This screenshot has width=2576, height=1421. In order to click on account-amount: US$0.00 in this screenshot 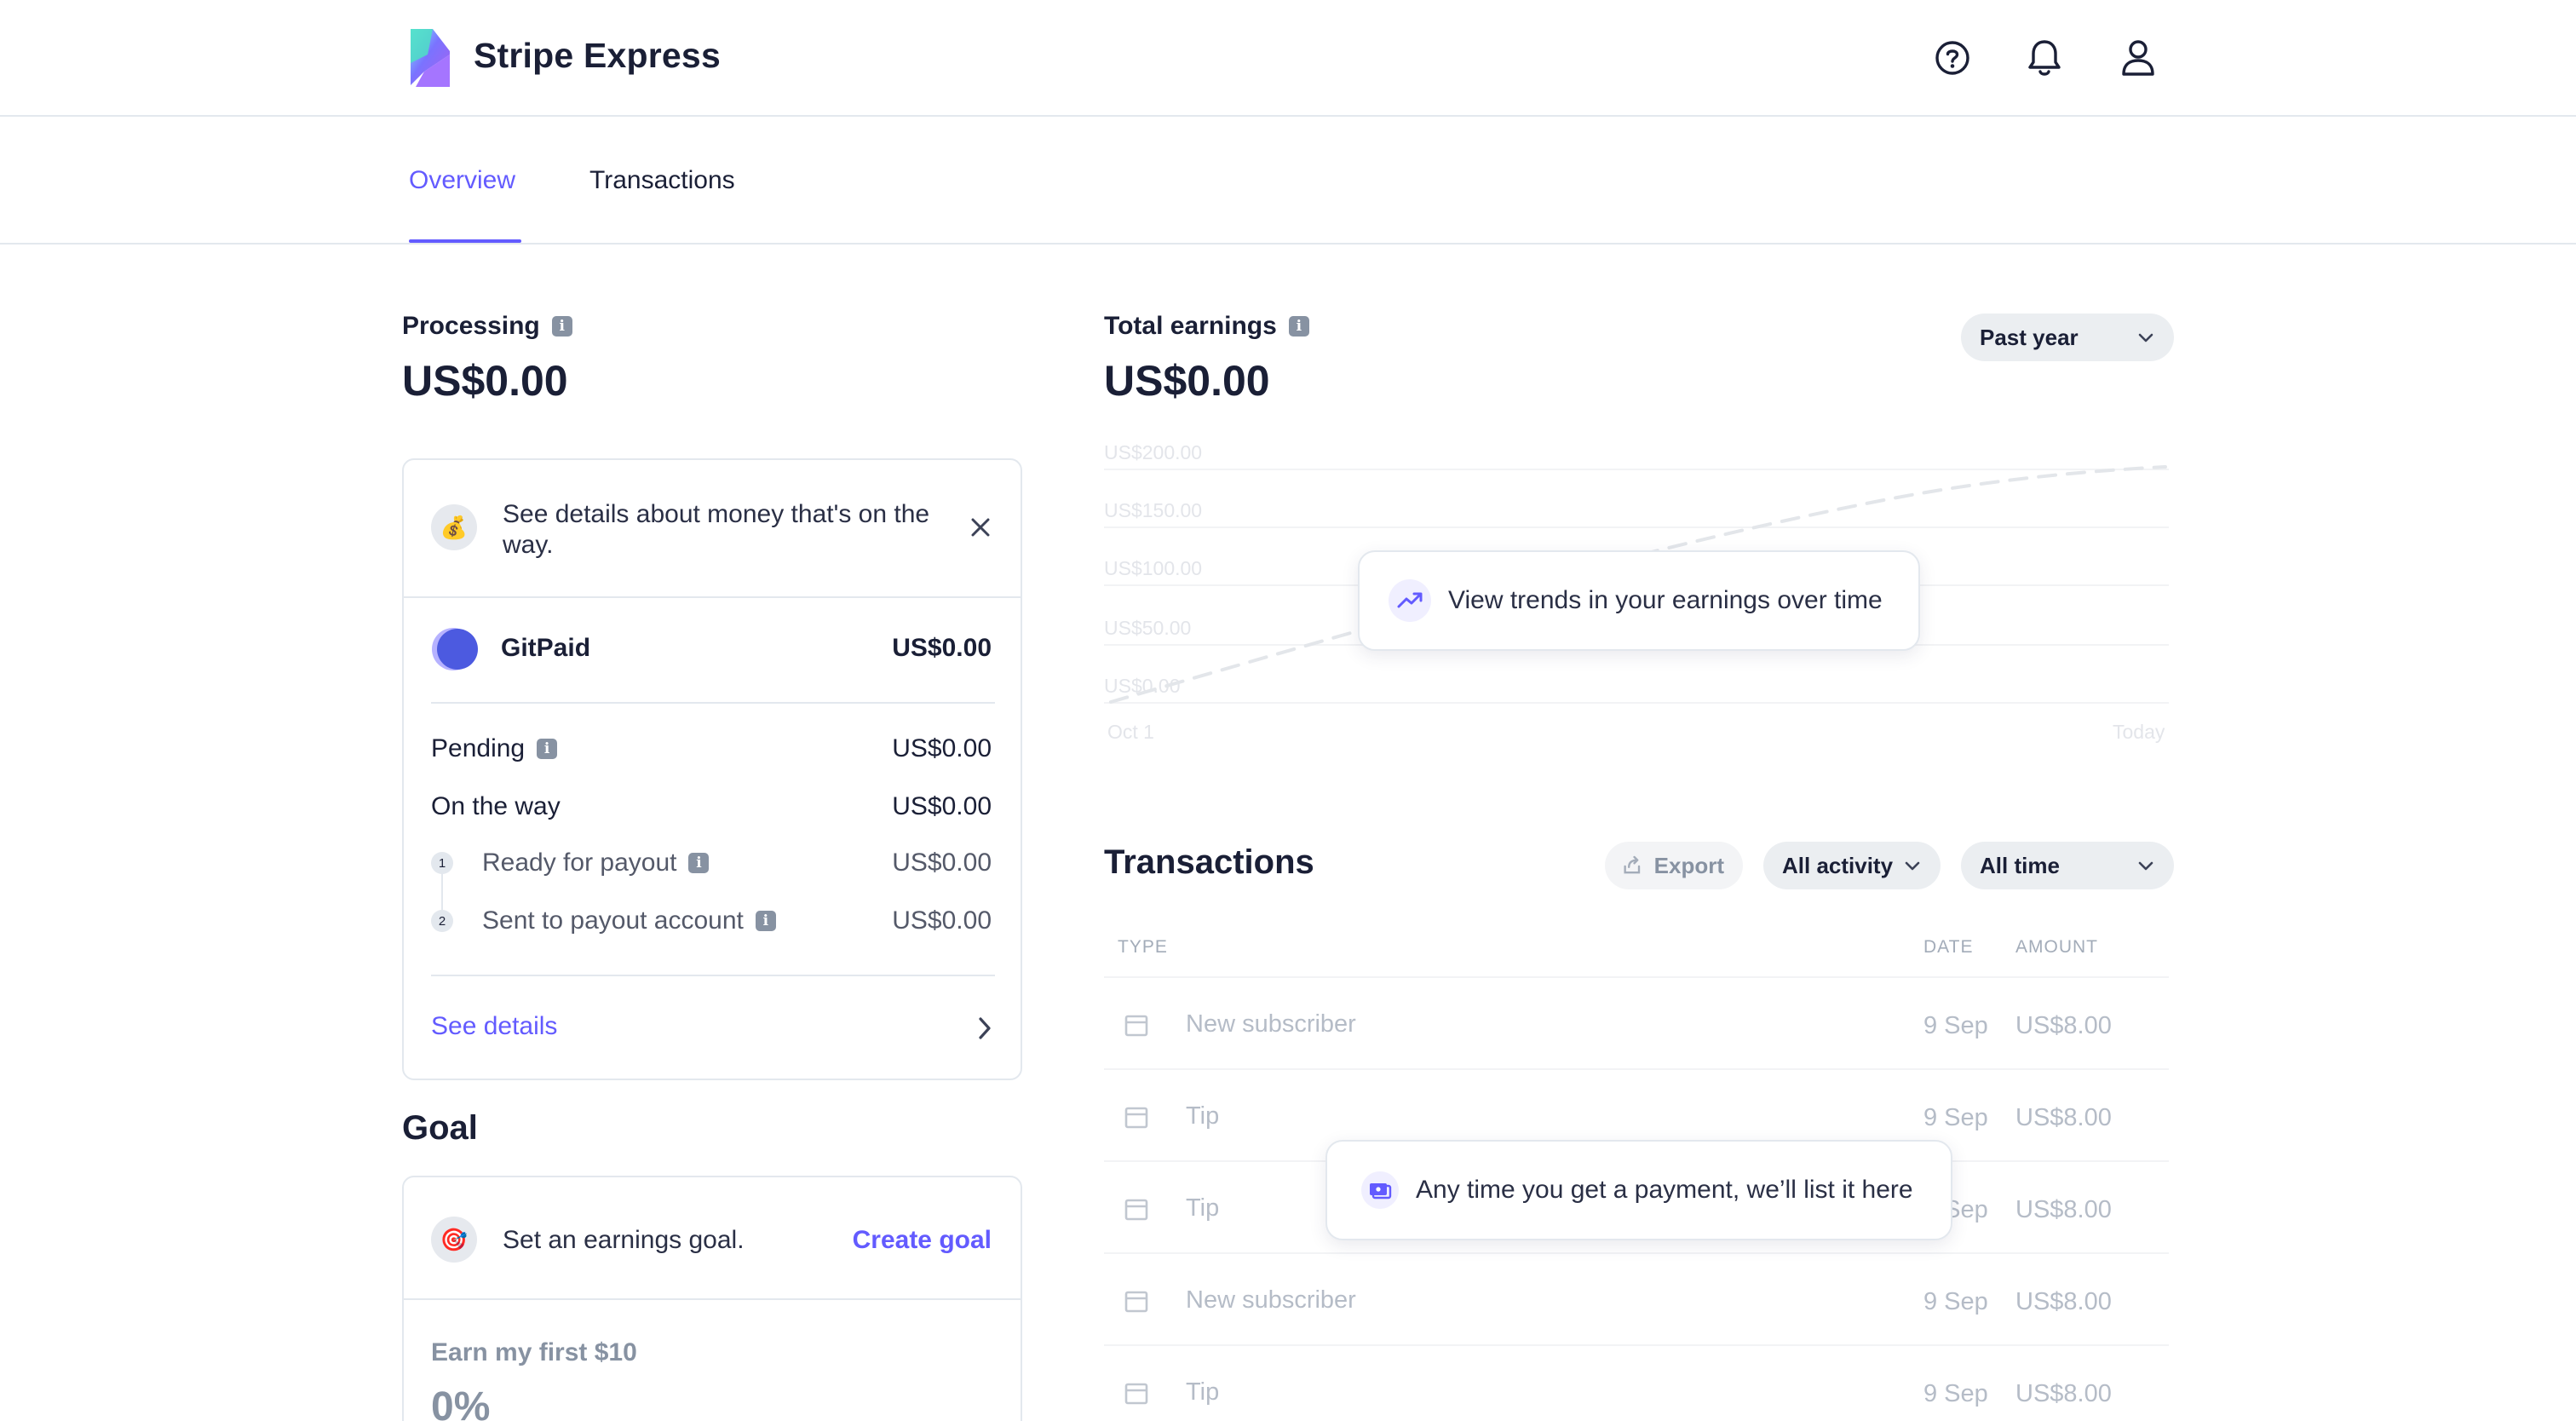, I will do `click(942, 648)`.